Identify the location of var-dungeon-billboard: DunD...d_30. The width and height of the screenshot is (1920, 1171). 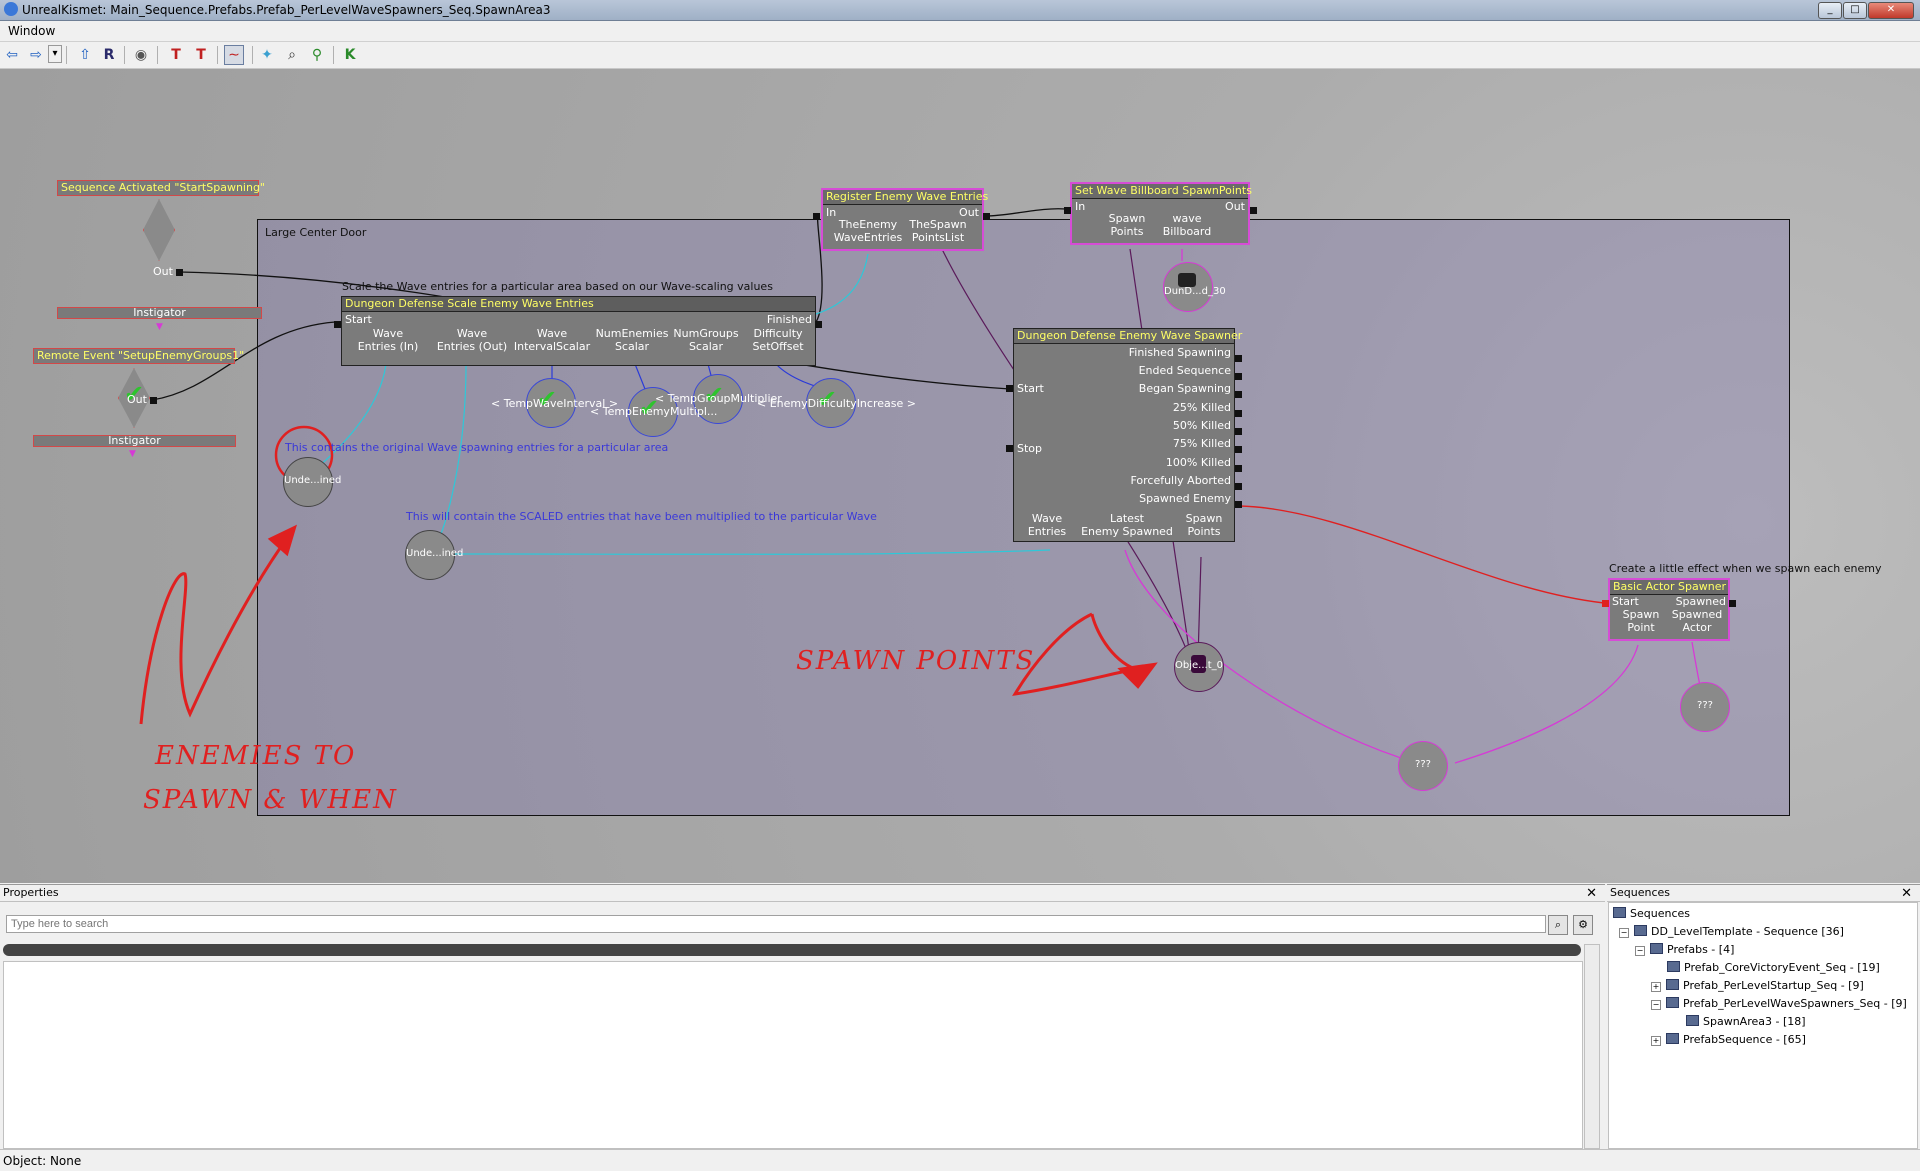
(1194, 287).